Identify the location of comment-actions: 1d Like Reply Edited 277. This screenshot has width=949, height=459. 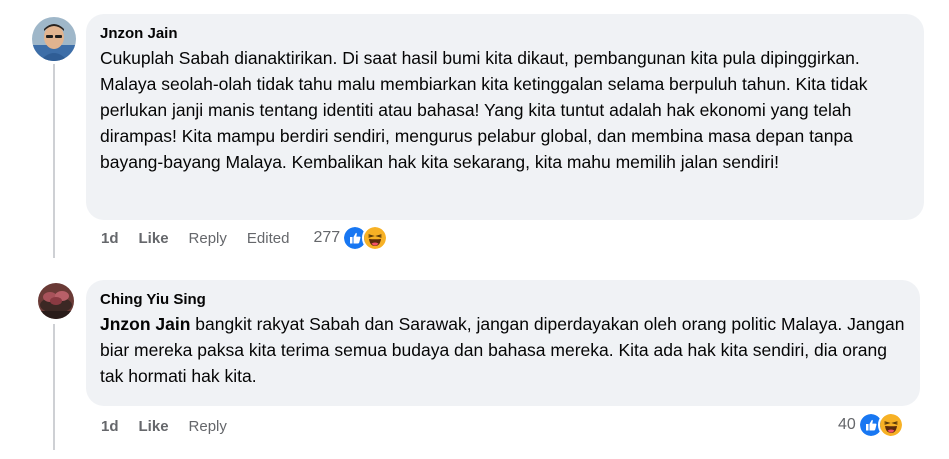
(266, 238).